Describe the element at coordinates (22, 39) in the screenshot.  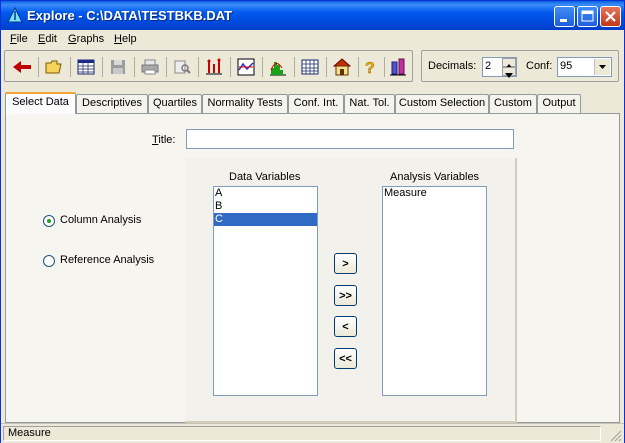
I see `menu-file-label: ile` at that location.